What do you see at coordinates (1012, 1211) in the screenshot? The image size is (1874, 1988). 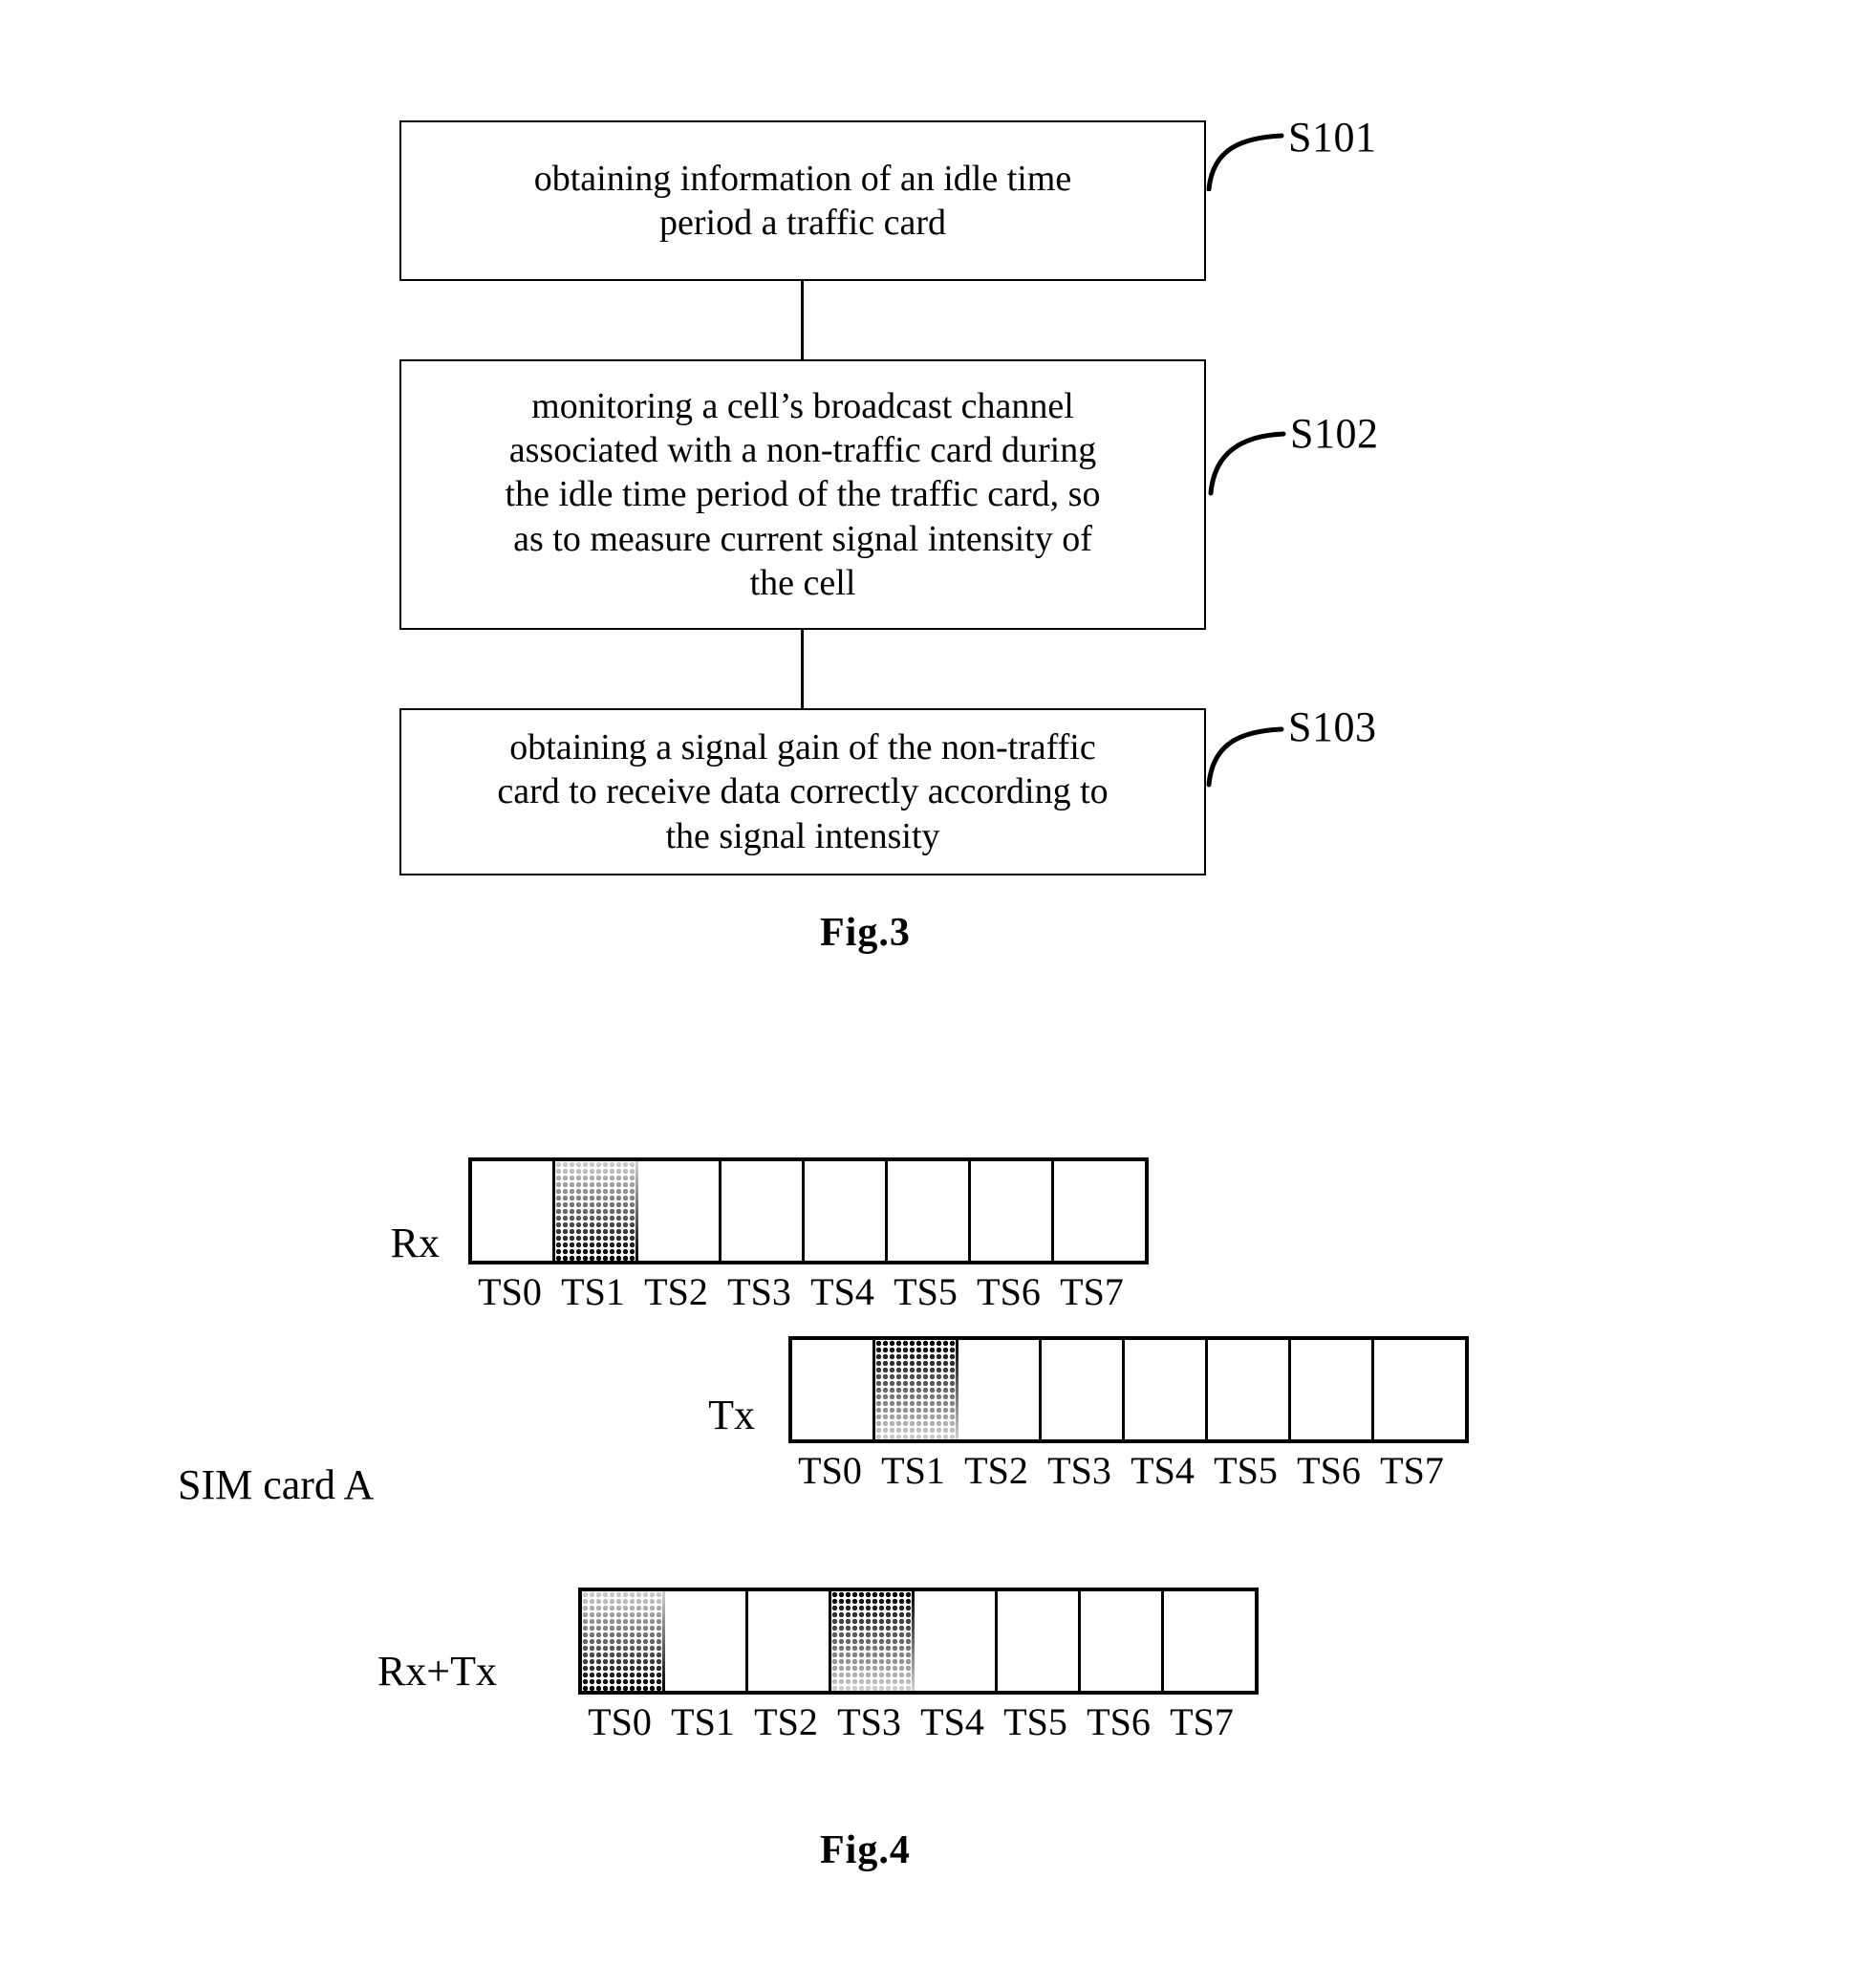 I see `timeslot-cell-rx-ts6` at bounding box center [1012, 1211].